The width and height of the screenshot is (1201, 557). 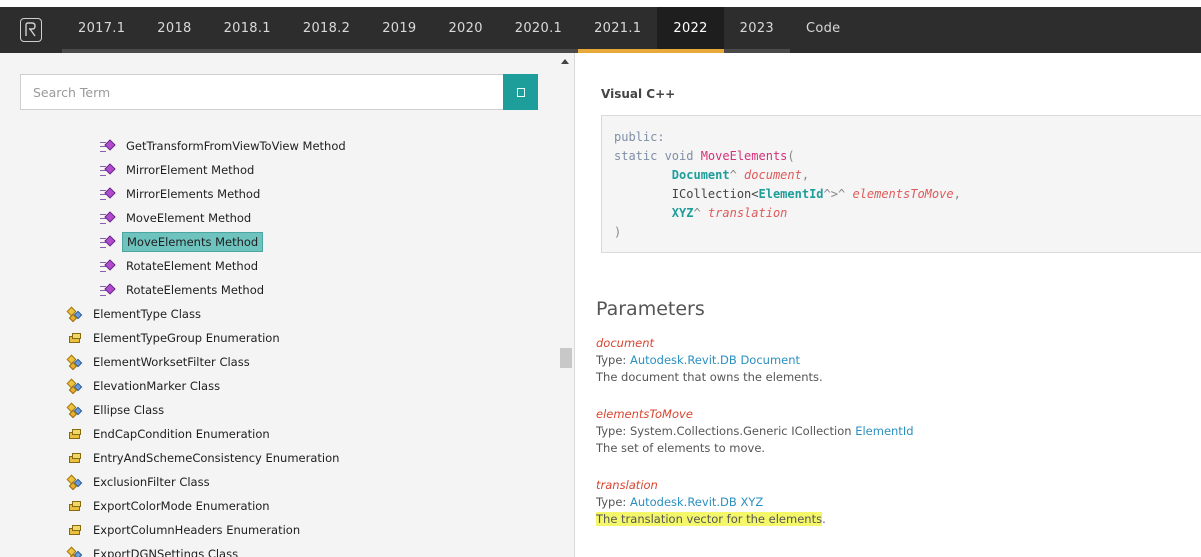 I want to click on tree-item-exportcolormode: ExportColorMode Enumeration, so click(x=170, y=506).